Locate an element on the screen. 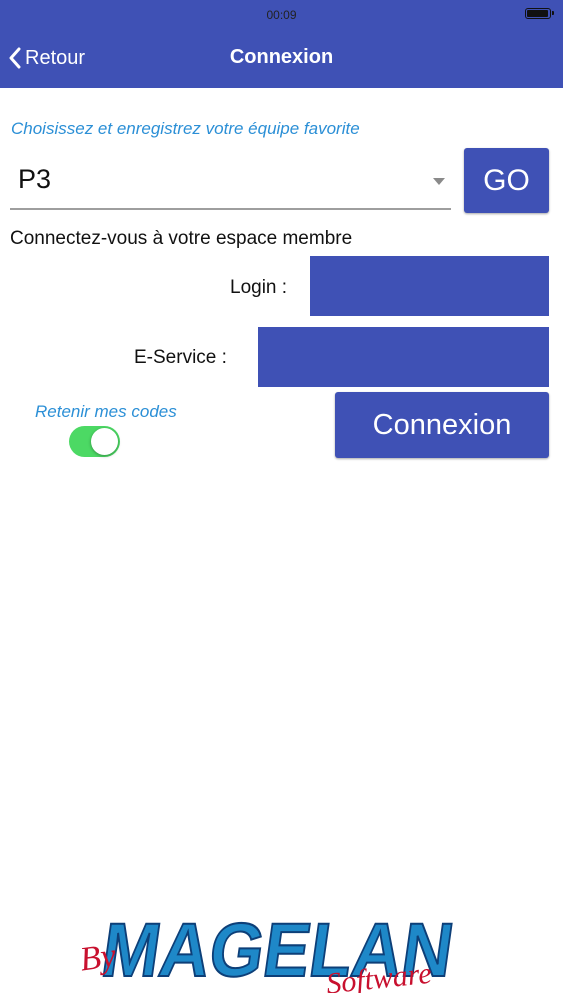 This screenshot has height=1000, width=563. page-title: Connexion is located at coordinates (281, 57).